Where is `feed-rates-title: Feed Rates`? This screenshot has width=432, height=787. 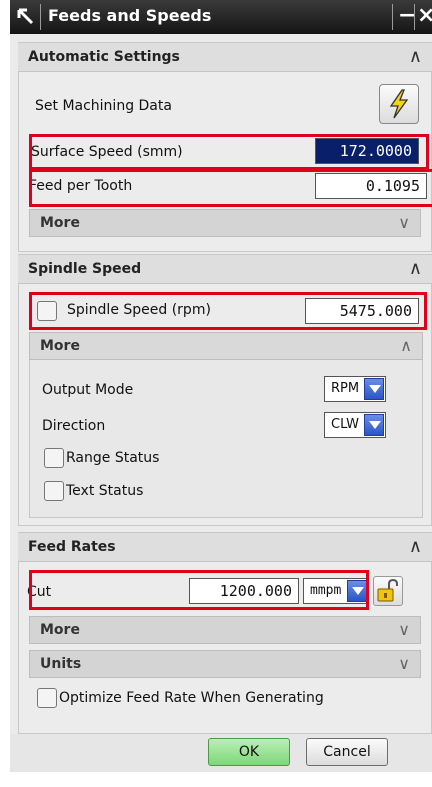 feed-rates-title: Feed Rates is located at coordinates (72, 547).